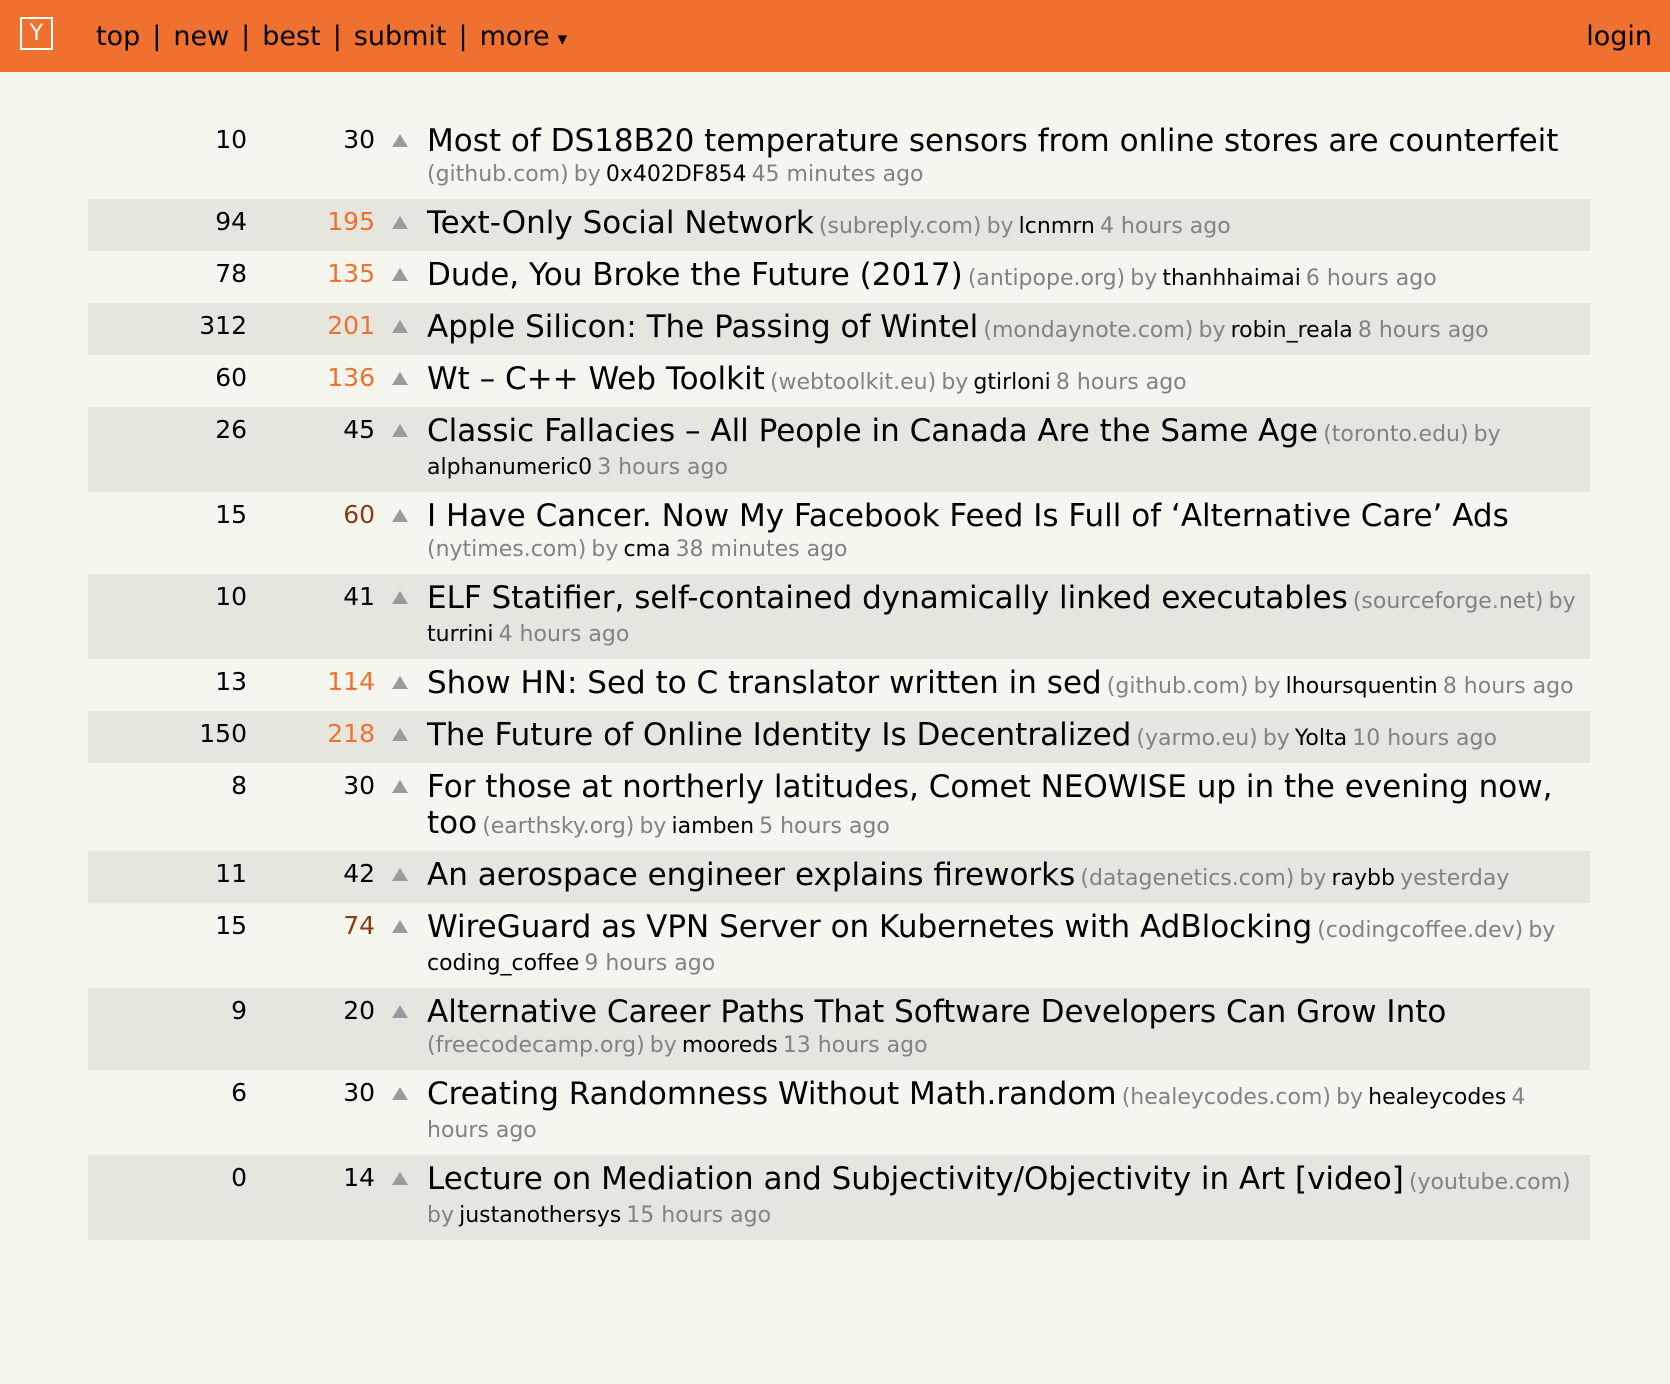 Image resolution: width=1670 pixels, height=1384 pixels. What do you see at coordinates (1292, 330) in the screenshot?
I see `story-author: robin_reala` at bounding box center [1292, 330].